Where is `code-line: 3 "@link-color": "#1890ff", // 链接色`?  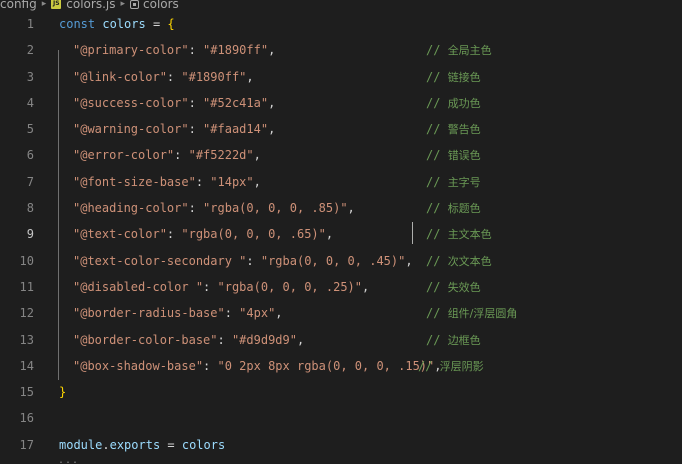 code-line: 3 "@link-color": "#1890ff", // 链接色 is located at coordinates (341, 77).